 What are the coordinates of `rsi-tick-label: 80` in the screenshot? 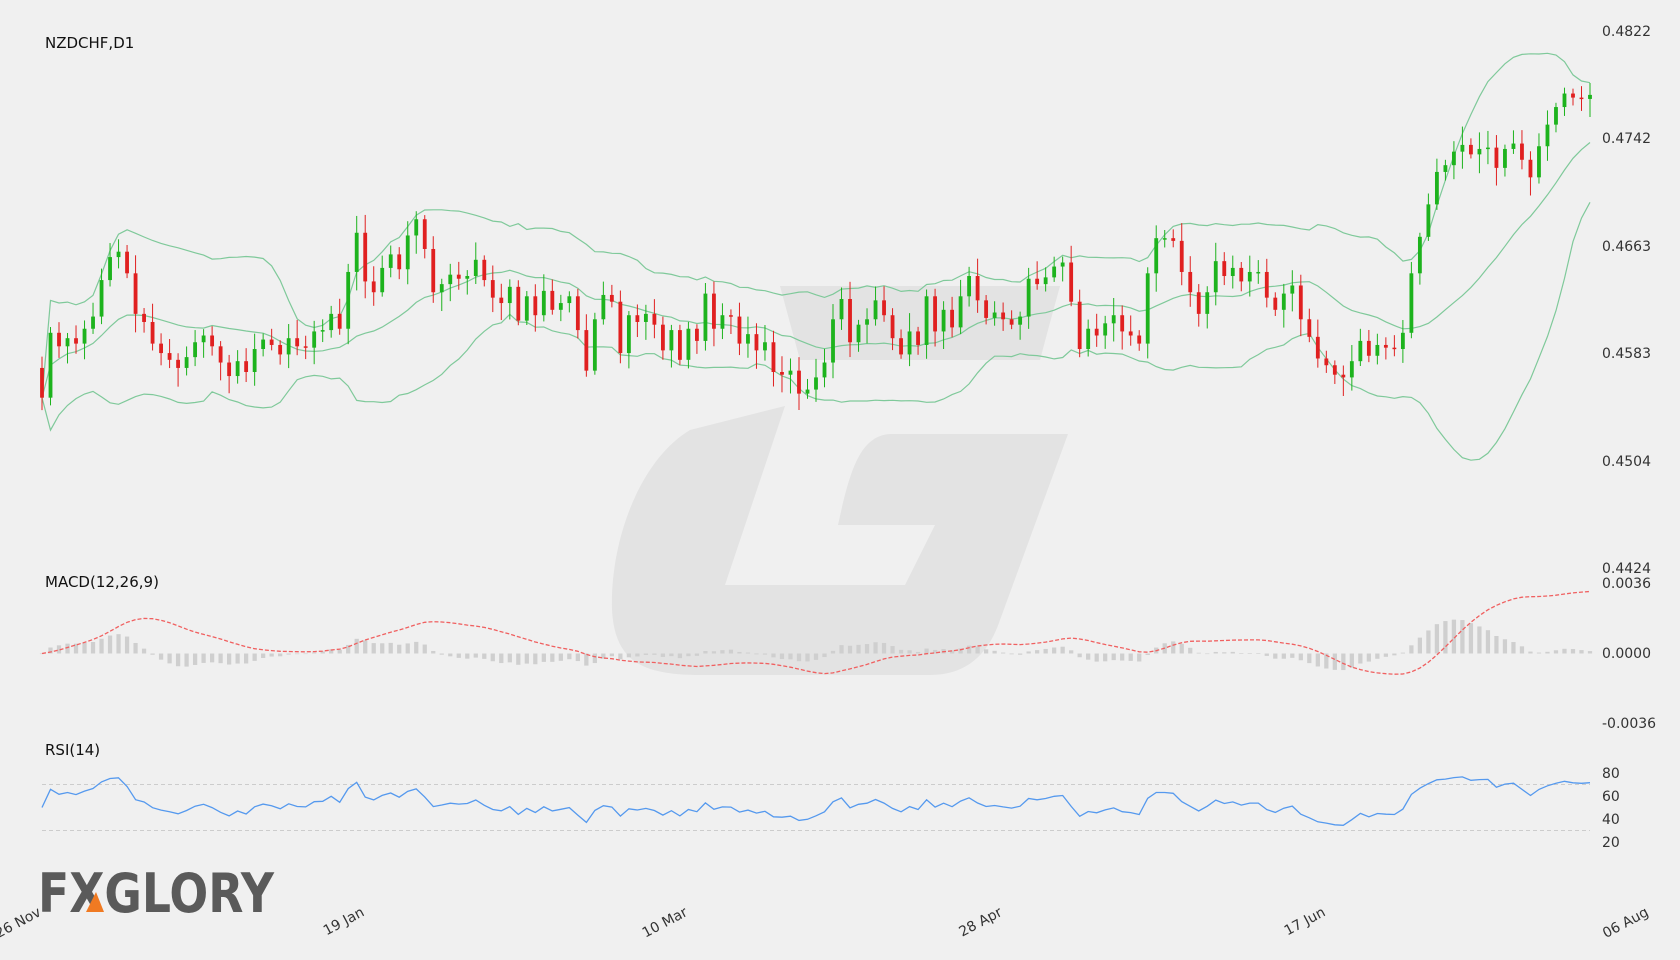 It's located at (1611, 774).